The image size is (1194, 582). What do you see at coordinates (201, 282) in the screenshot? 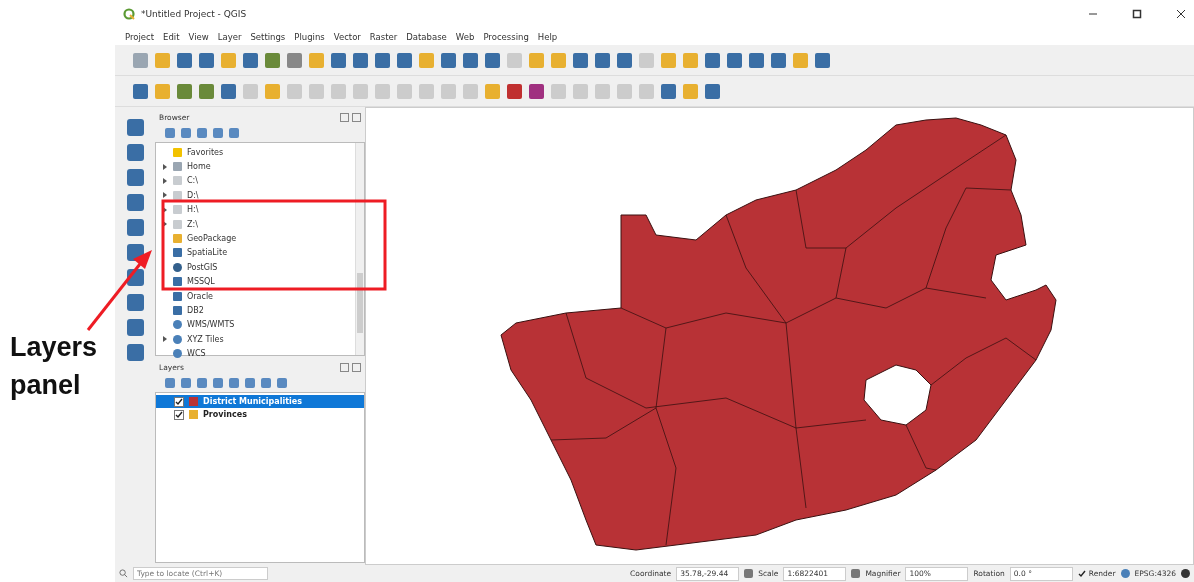
I see `browser-item: MSSQL` at bounding box center [201, 282].